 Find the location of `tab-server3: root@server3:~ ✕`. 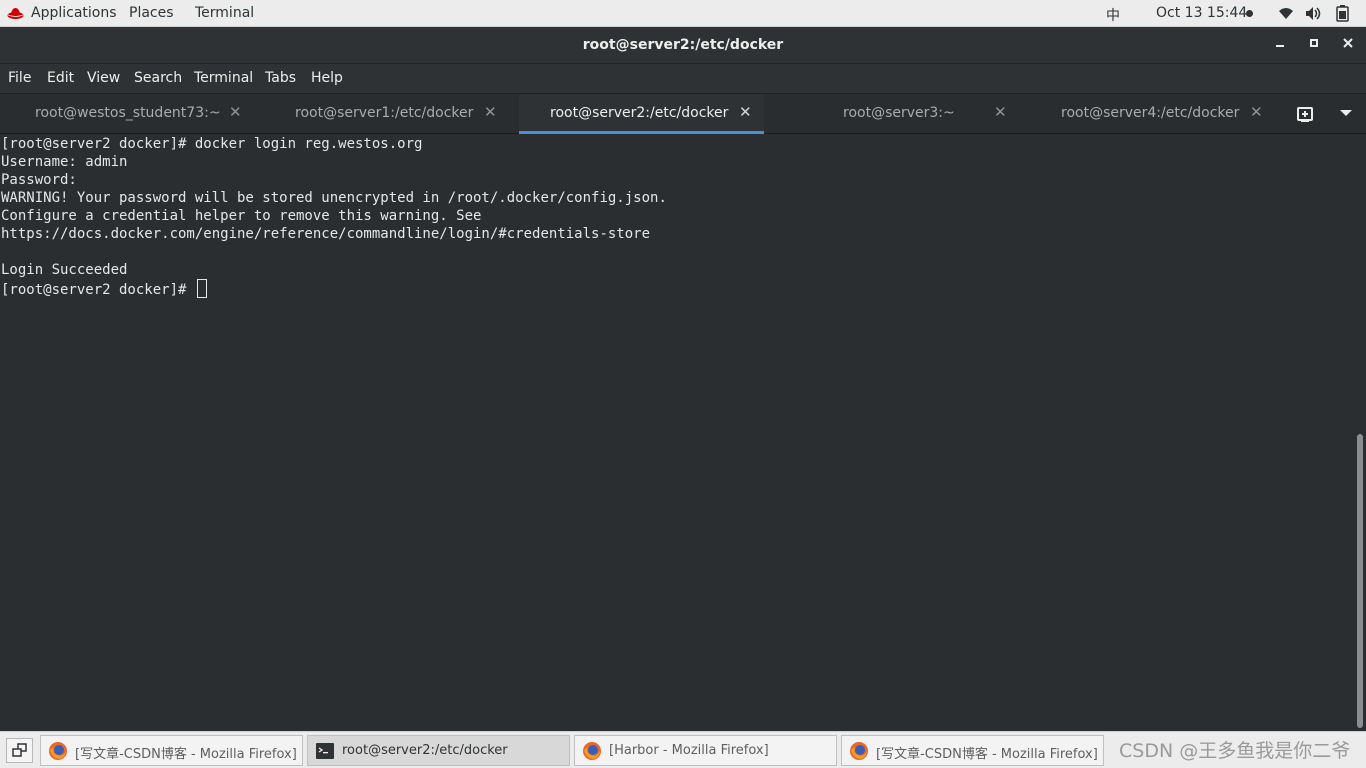

tab-server3: root@server3:~ ✕ is located at coordinates (897, 114).